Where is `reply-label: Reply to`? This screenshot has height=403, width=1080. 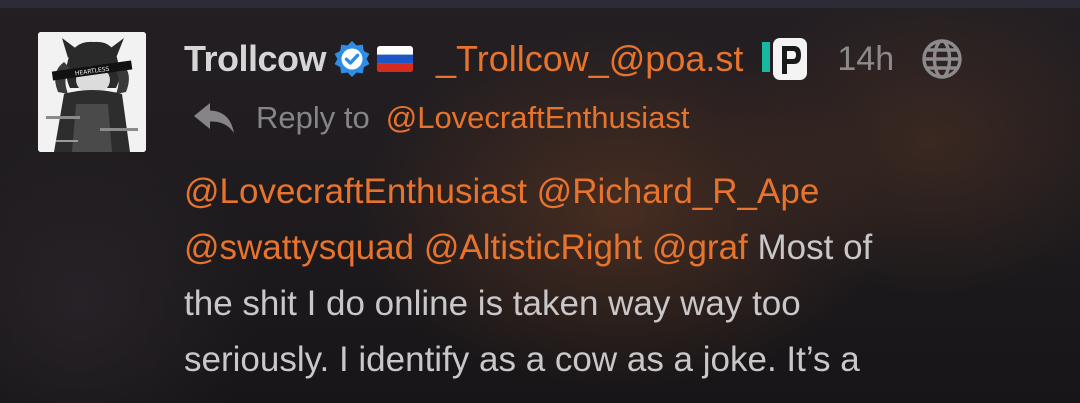
reply-label: Reply to is located at coordinates (313, 117).